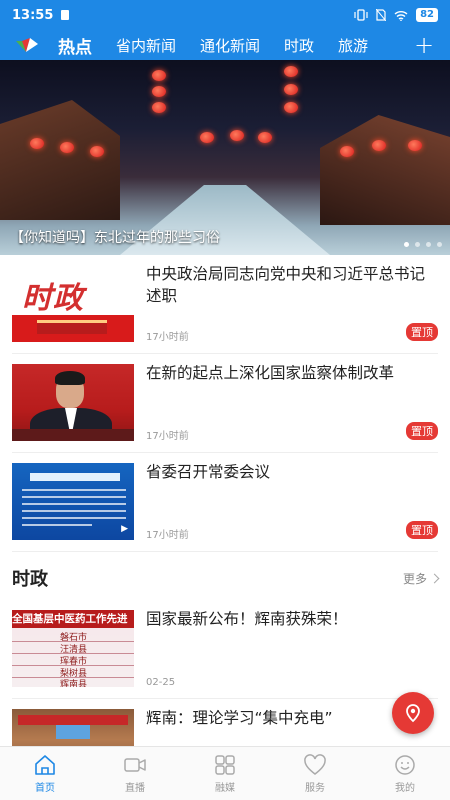 Image resolution: width=450 pixels, height=800 pixels. I want to click on banner-caption: 【你知道吗】东北过年的那些习俗, so click(115, 238).